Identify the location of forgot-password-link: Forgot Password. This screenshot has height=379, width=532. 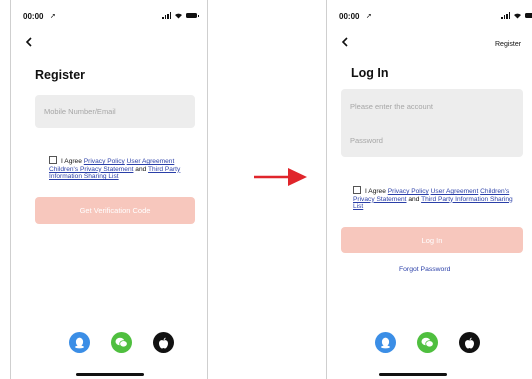
(424, 269).